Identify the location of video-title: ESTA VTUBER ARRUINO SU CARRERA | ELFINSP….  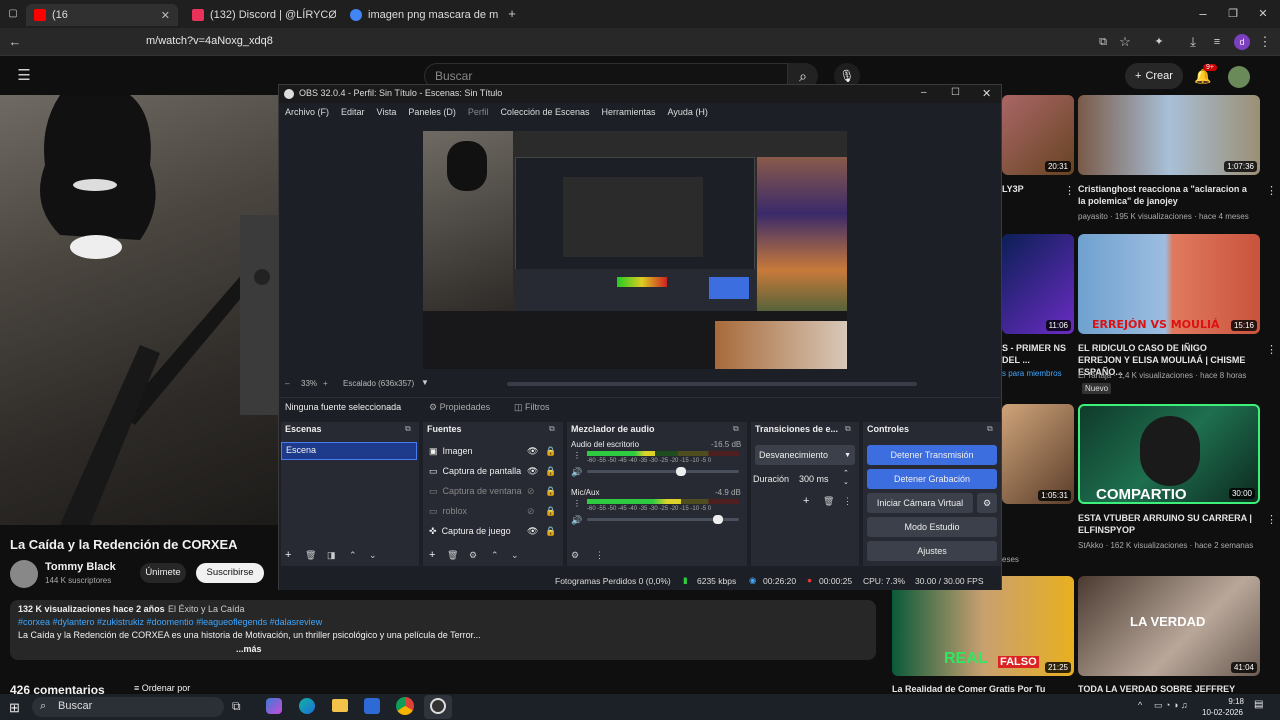
(1167, 524).